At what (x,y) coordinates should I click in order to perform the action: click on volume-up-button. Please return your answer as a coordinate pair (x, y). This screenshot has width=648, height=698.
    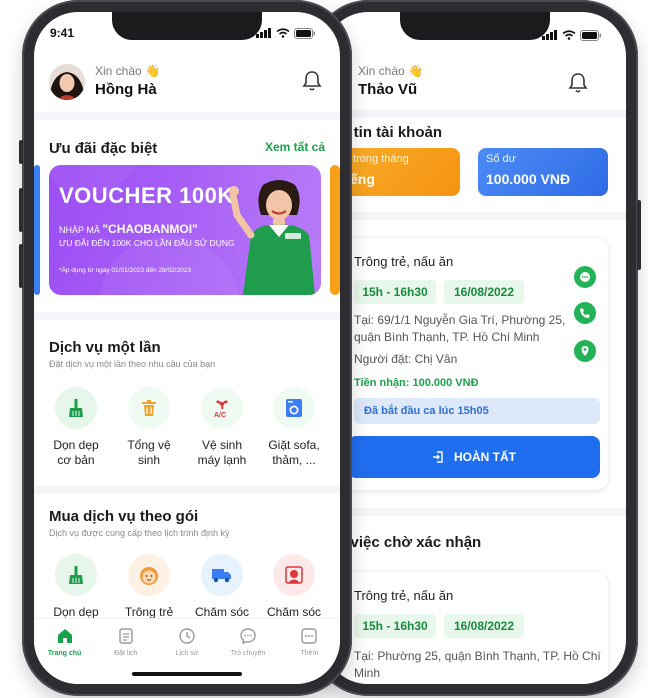
    Looking at the image, I should click on (21, 210).